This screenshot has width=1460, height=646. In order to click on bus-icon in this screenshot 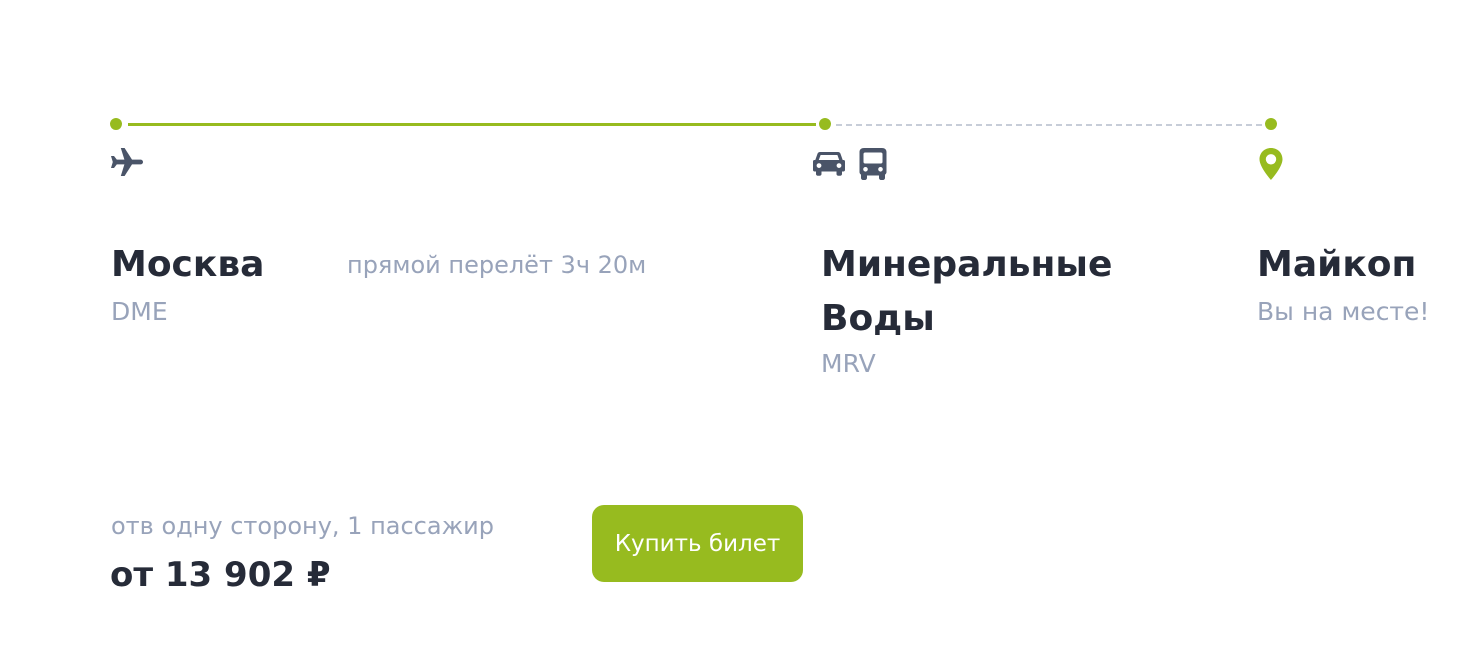, I will do `click(873, 164)`.